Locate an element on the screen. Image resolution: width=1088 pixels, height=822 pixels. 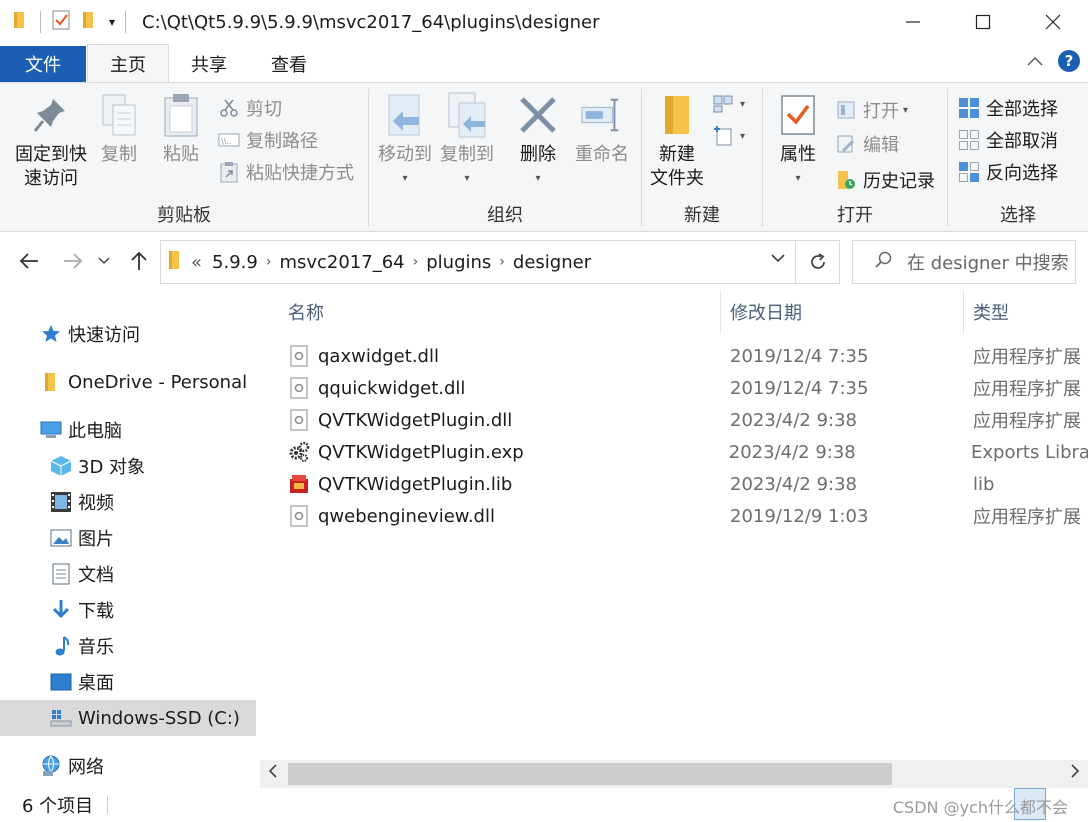
pin-quick-access-button: 固定到快 速访问 is located at coordinates (51, 141).